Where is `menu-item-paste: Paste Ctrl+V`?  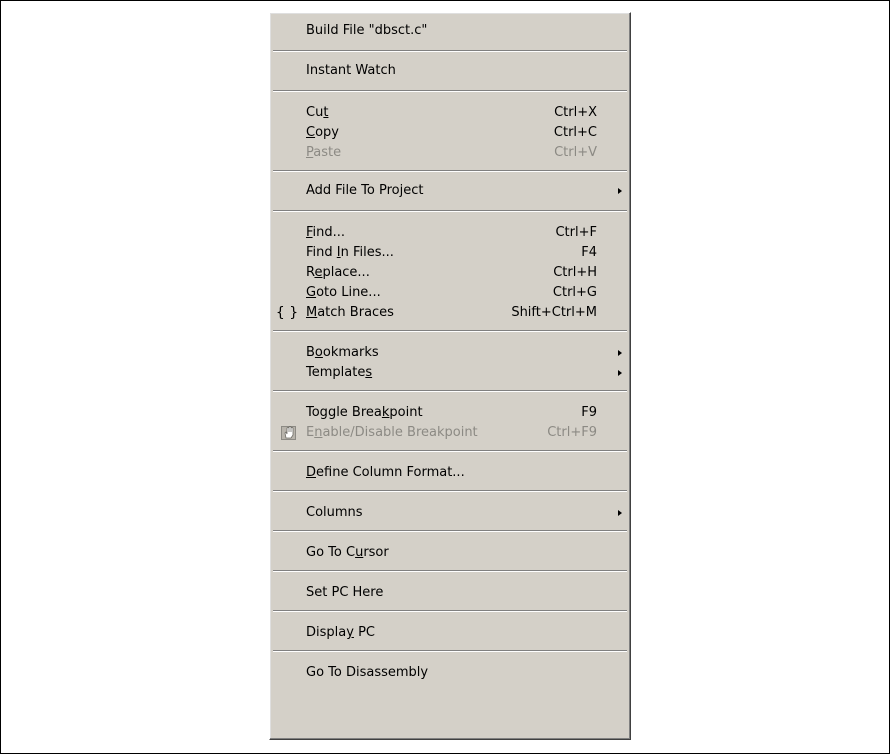 menu-item-paste: Paste Ctrl+V is located at coordinates (450, 153).